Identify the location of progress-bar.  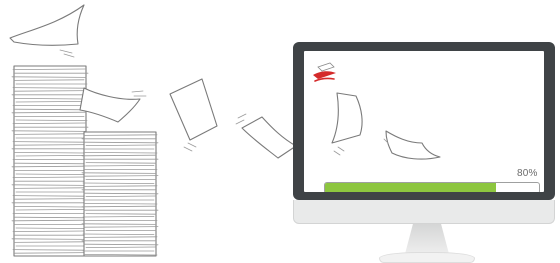
(432, 187).